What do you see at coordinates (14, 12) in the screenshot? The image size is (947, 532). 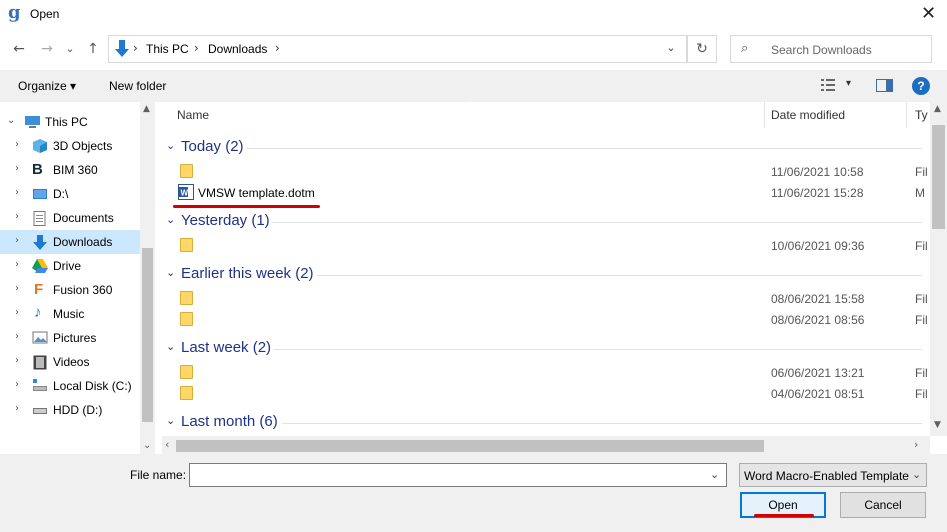 I see `app-icon: g` at bounding box center [14, 12].